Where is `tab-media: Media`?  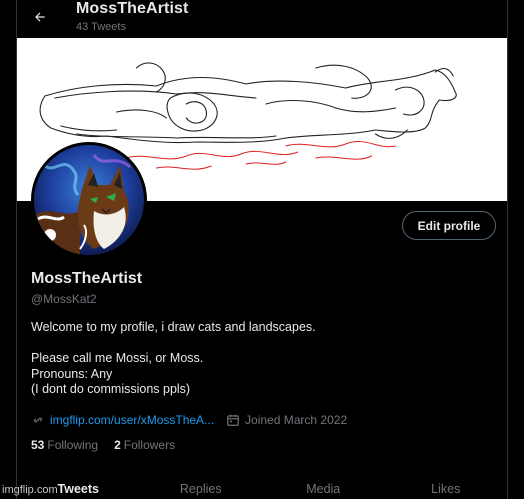 tab-media: Media is located at coordinates (323, 486).